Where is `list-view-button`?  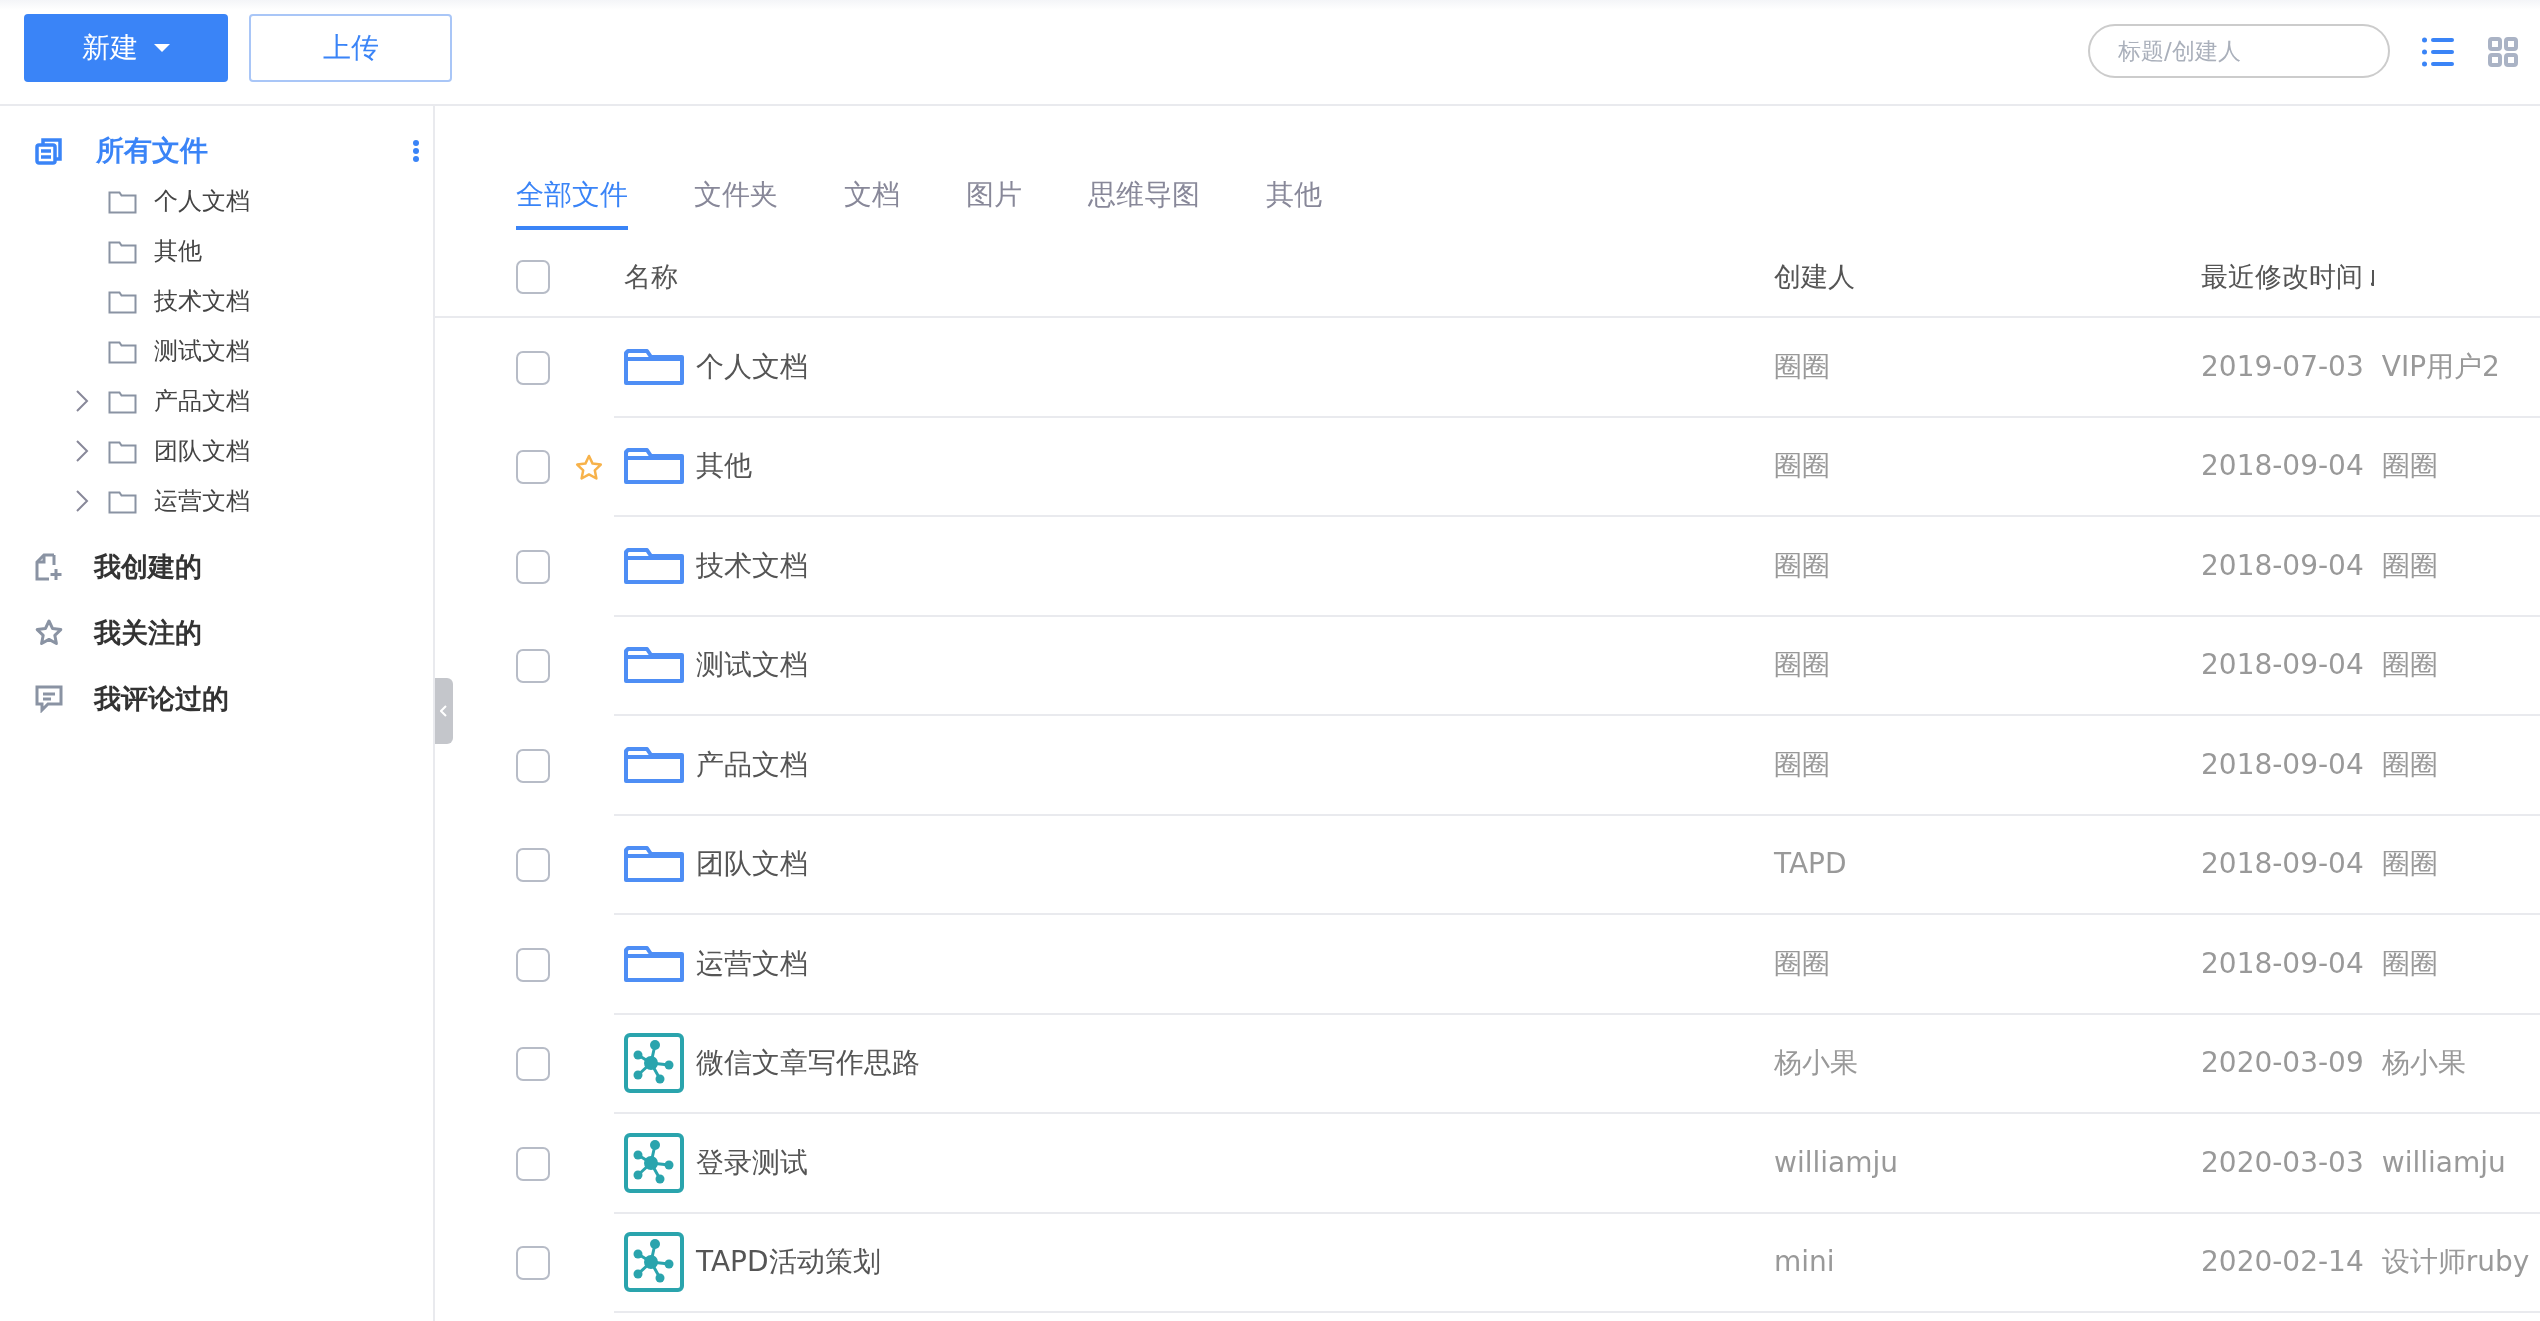
list-view-button is located at coordinates (2438, 52).